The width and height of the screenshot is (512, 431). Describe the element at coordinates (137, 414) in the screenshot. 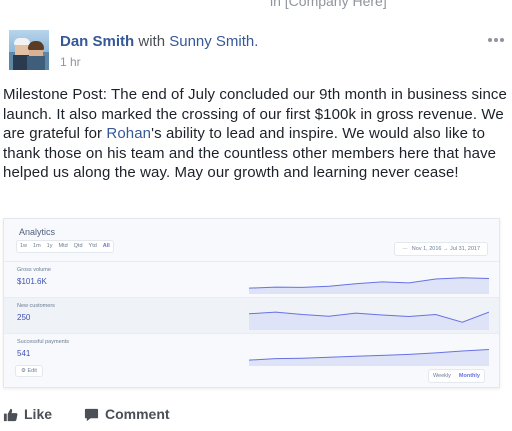

I see `comment-label: Comment` at that location.